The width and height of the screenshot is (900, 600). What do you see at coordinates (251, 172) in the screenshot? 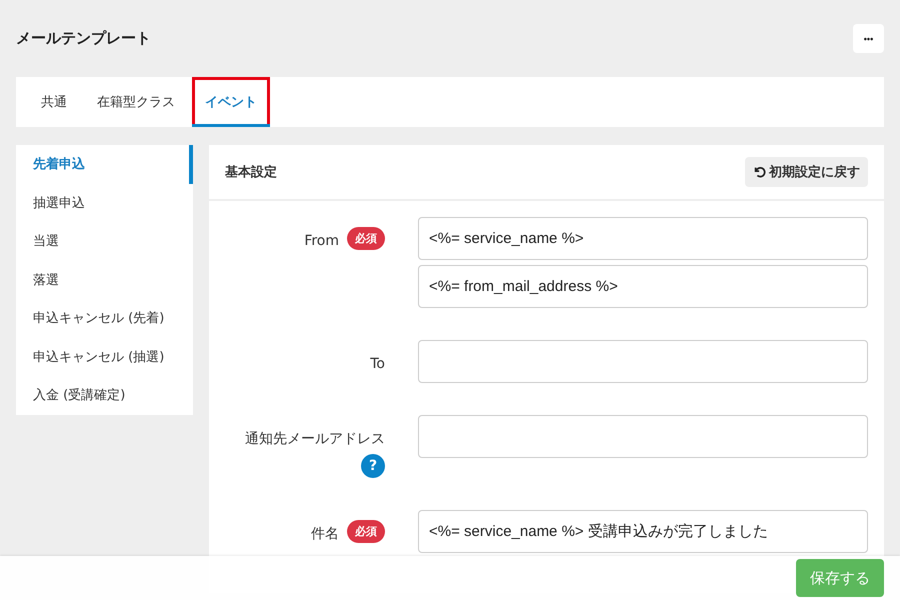
I see `panel-title: 基本設定` at bounding box center [251, 172].